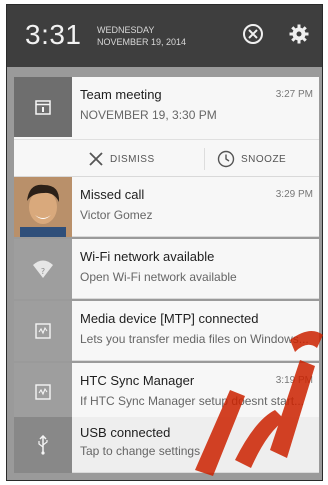  Describe the element at coordinates (226, 159) in the screenshot. I see `clock-icon` at that location.